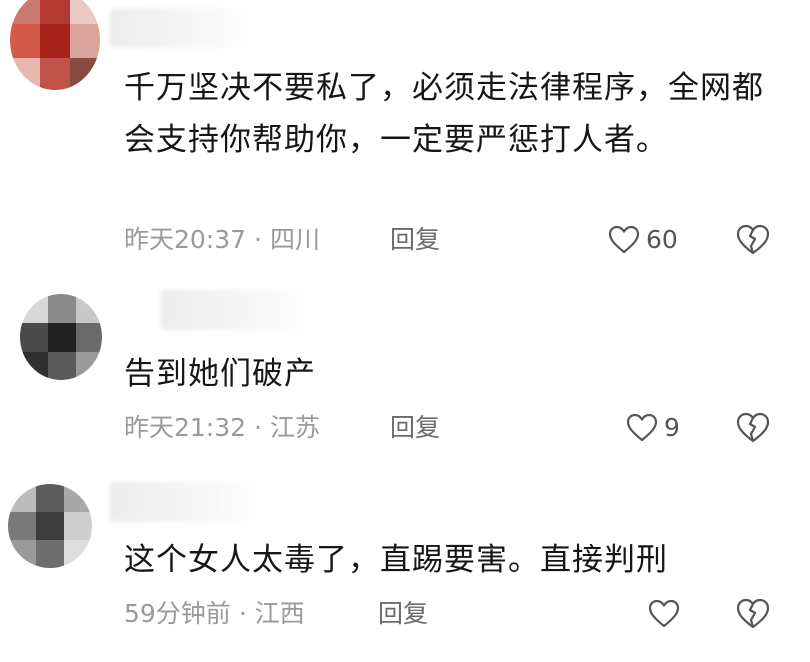 Image resolution: width=810 pixels, height=662 pixels. What do you see at coordinates (444, 114) in the screenshot?
I see `comment-text: 千万坚决不要私了，必须走法律程序，全网都会支持你帮助你，一定要严惩打人者。` at bounding box center [444, 114].